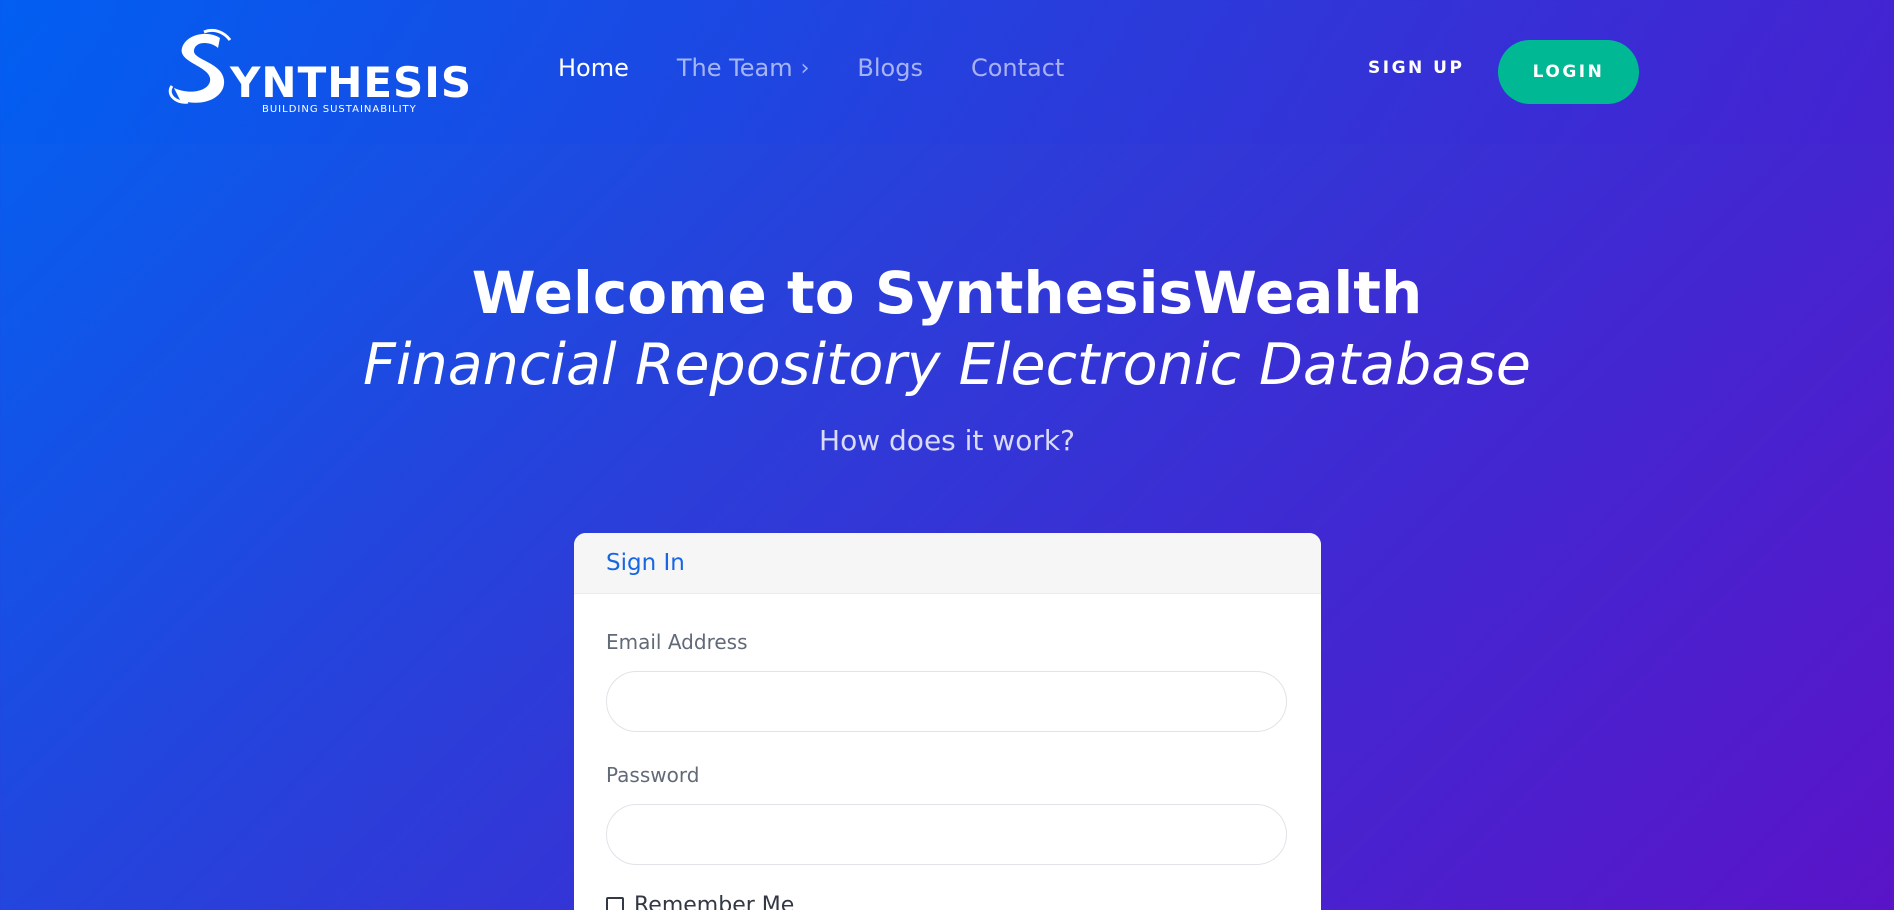 This screenshot has height=910, width=1894. Describe the element at coordinates (1568, 72) in the screenshot. I see `login-button: LOGIN` at that location.